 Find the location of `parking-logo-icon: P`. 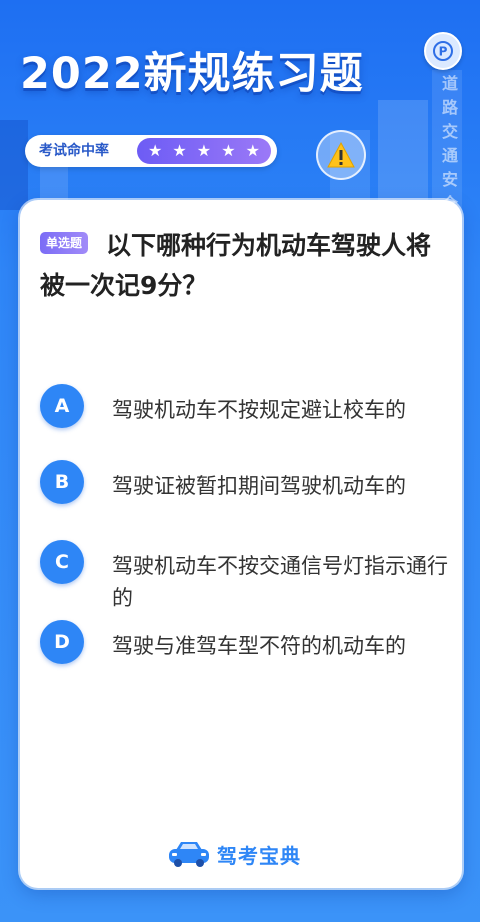

parking-logo-icon: P is located at coordinates (443, 51).